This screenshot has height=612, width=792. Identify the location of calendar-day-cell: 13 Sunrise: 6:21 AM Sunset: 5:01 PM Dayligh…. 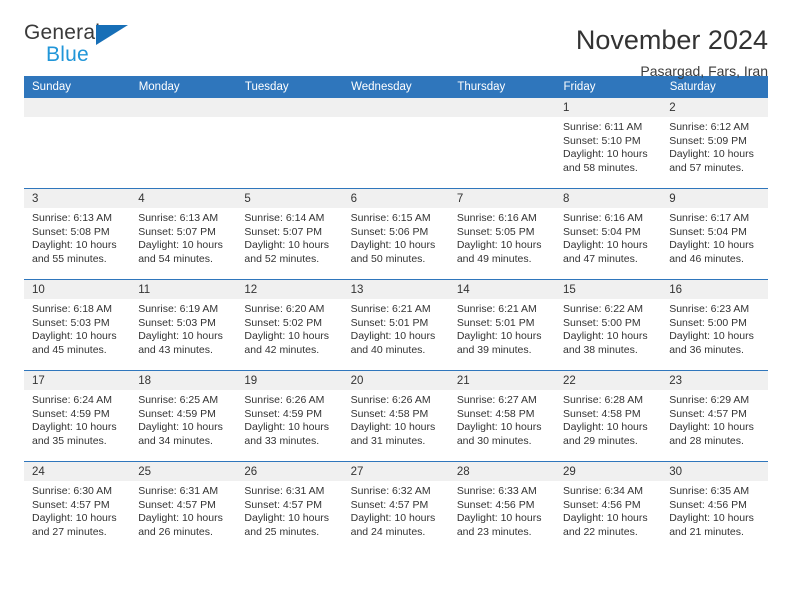
(395, 325).